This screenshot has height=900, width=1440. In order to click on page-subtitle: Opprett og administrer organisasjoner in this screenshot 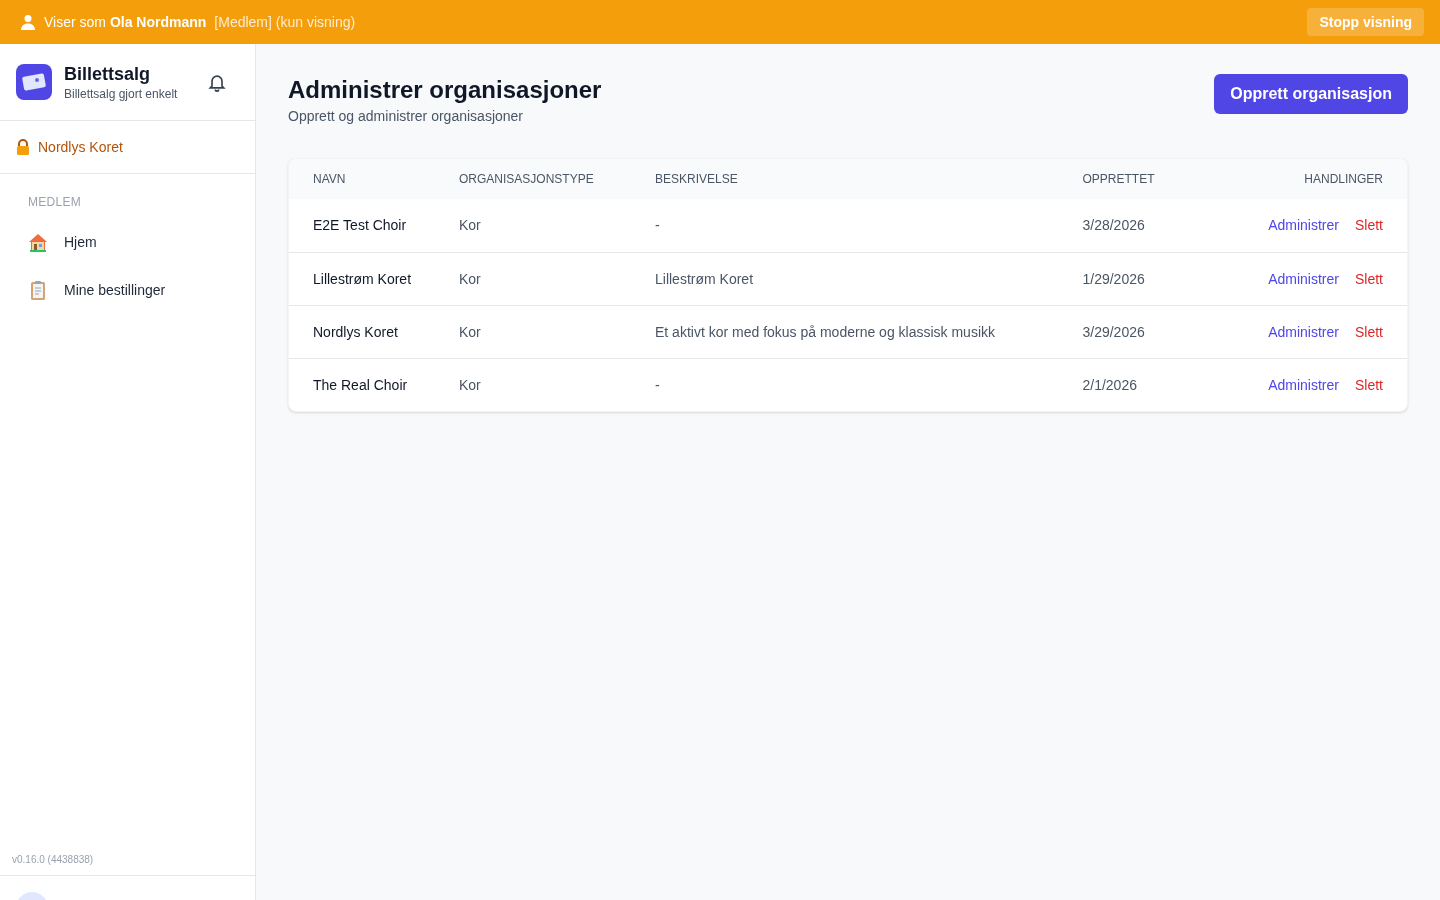, I will do `click(406, 116)`.